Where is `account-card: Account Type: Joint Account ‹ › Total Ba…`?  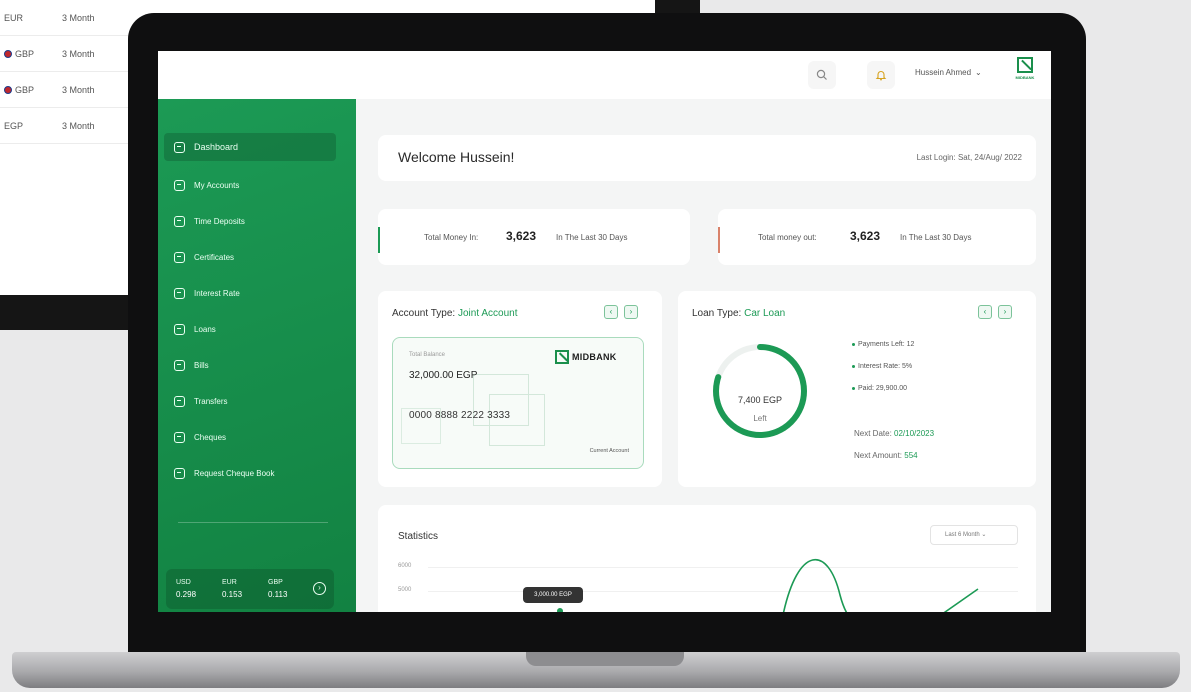 account-card: Account Type: Joint Account ‹ › Total Ba… is located at coordinates (520, 389).